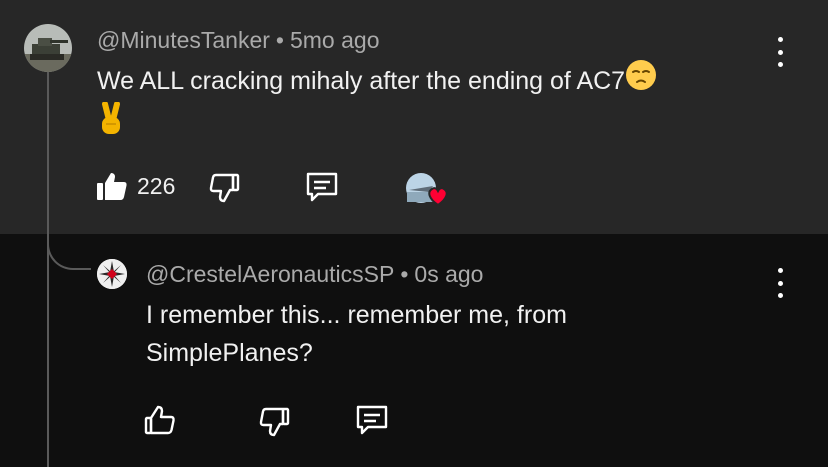 The width and height of the screenshot is (828, 467). What do you see at coordinates (156, 186) in the screenshot?
I see `like-count: 226` at bounding box center [156, 186].